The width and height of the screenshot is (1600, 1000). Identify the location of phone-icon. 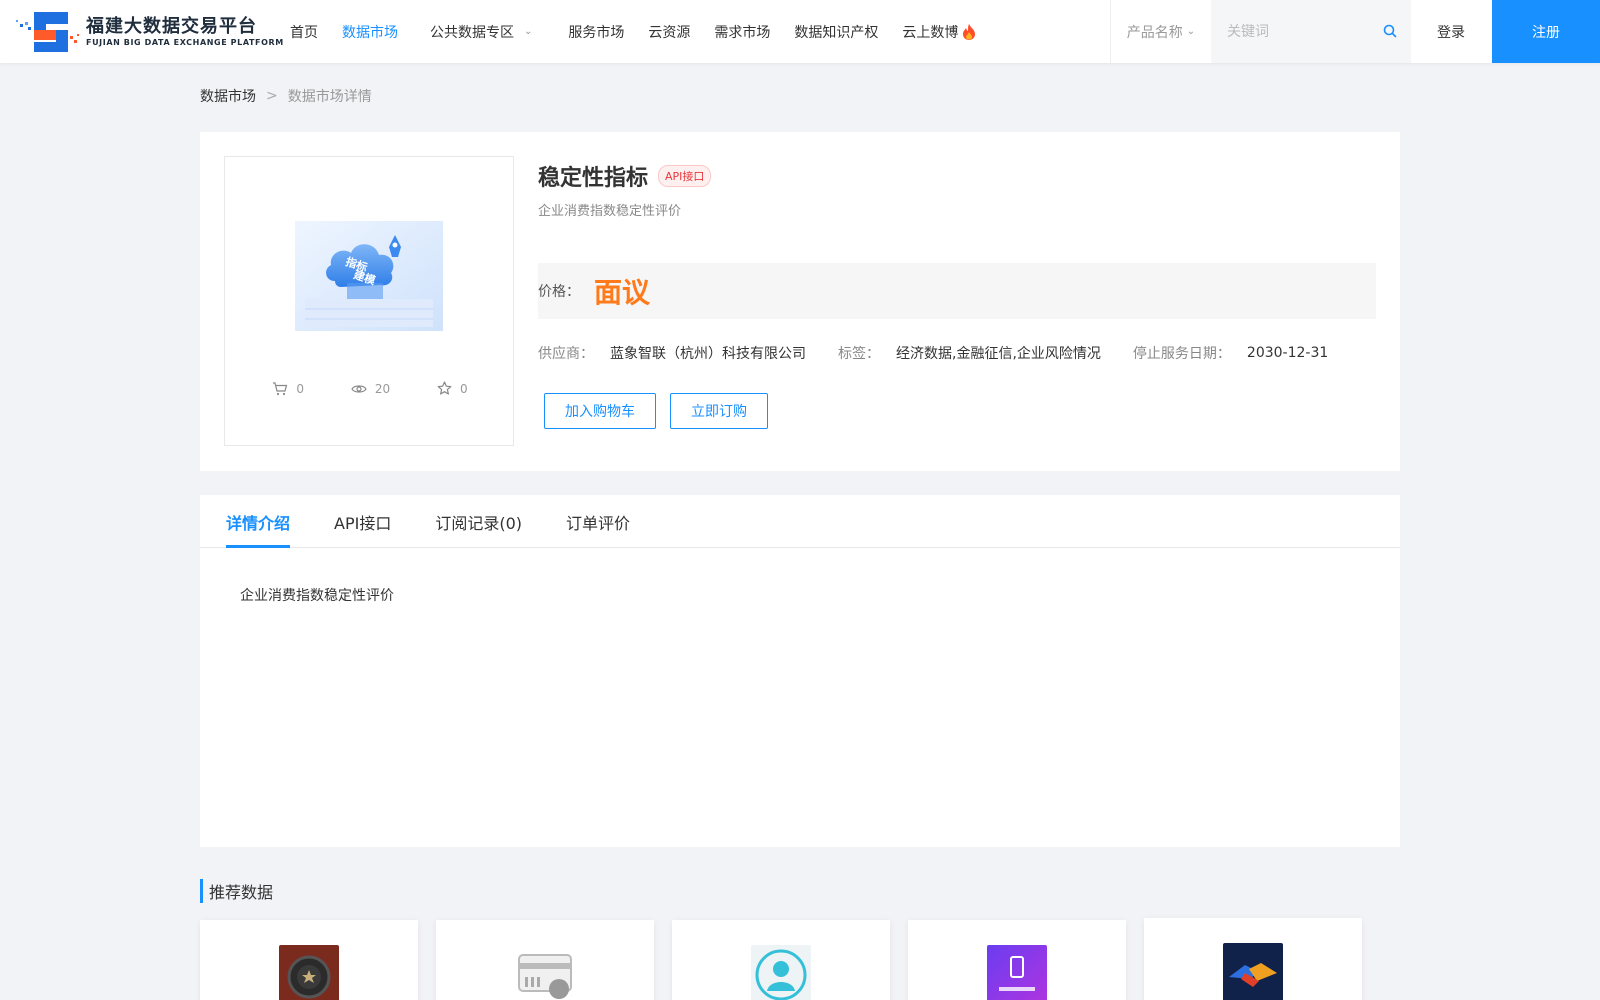
(1017, 972).